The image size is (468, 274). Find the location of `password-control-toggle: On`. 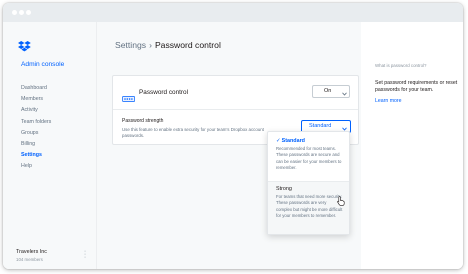

password-control-toggle: On is located at coordinates (331, 91).